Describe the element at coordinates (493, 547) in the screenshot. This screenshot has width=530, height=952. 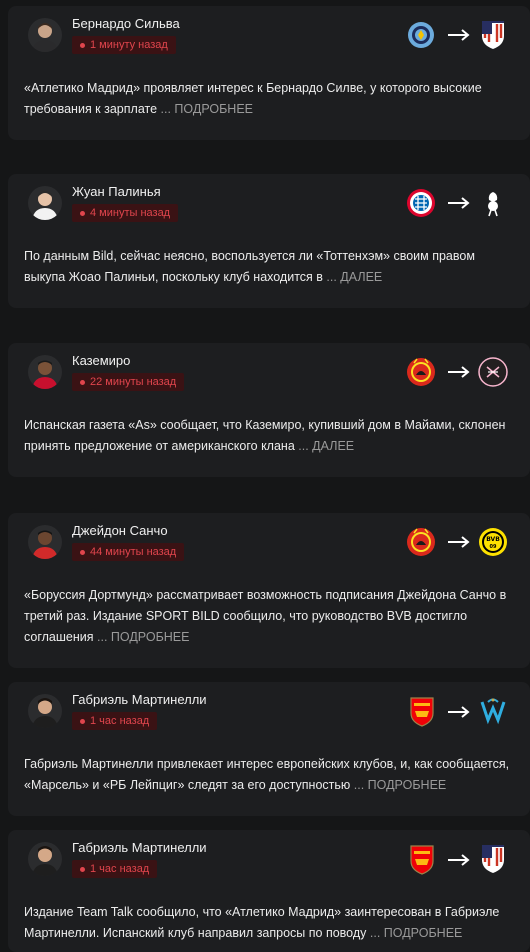
I see `svg-text: 09` at that location.